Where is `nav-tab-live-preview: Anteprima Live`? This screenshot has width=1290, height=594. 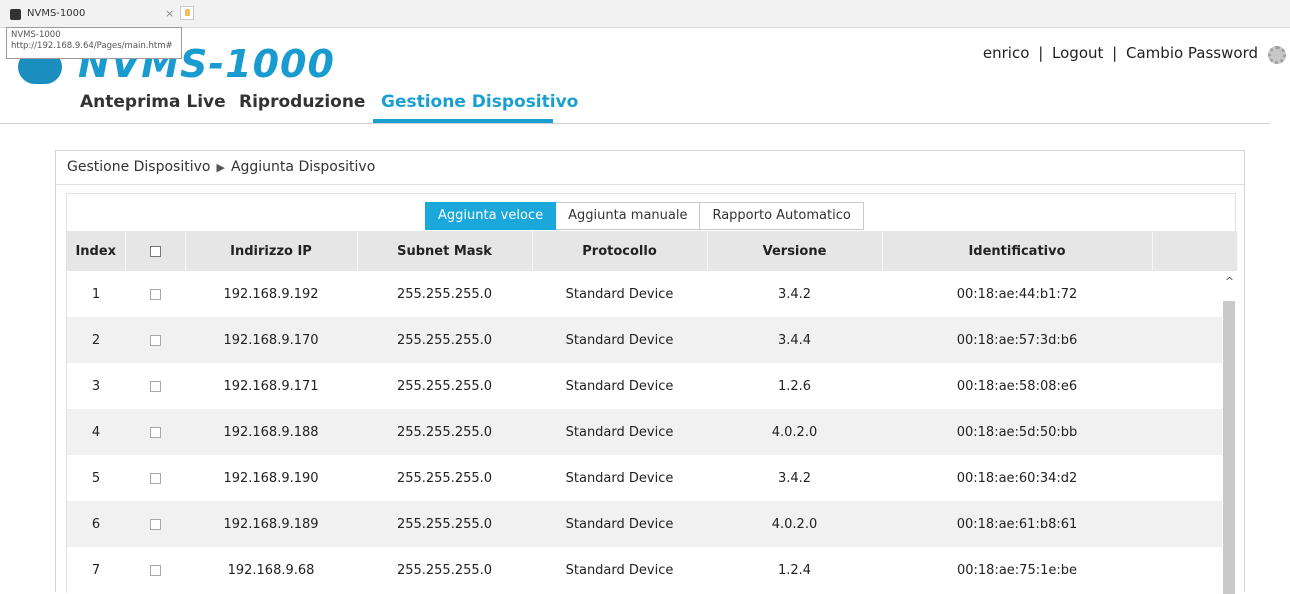
nav-tab-live-preview: Anteprima Live is located at coordinates (153, 107).